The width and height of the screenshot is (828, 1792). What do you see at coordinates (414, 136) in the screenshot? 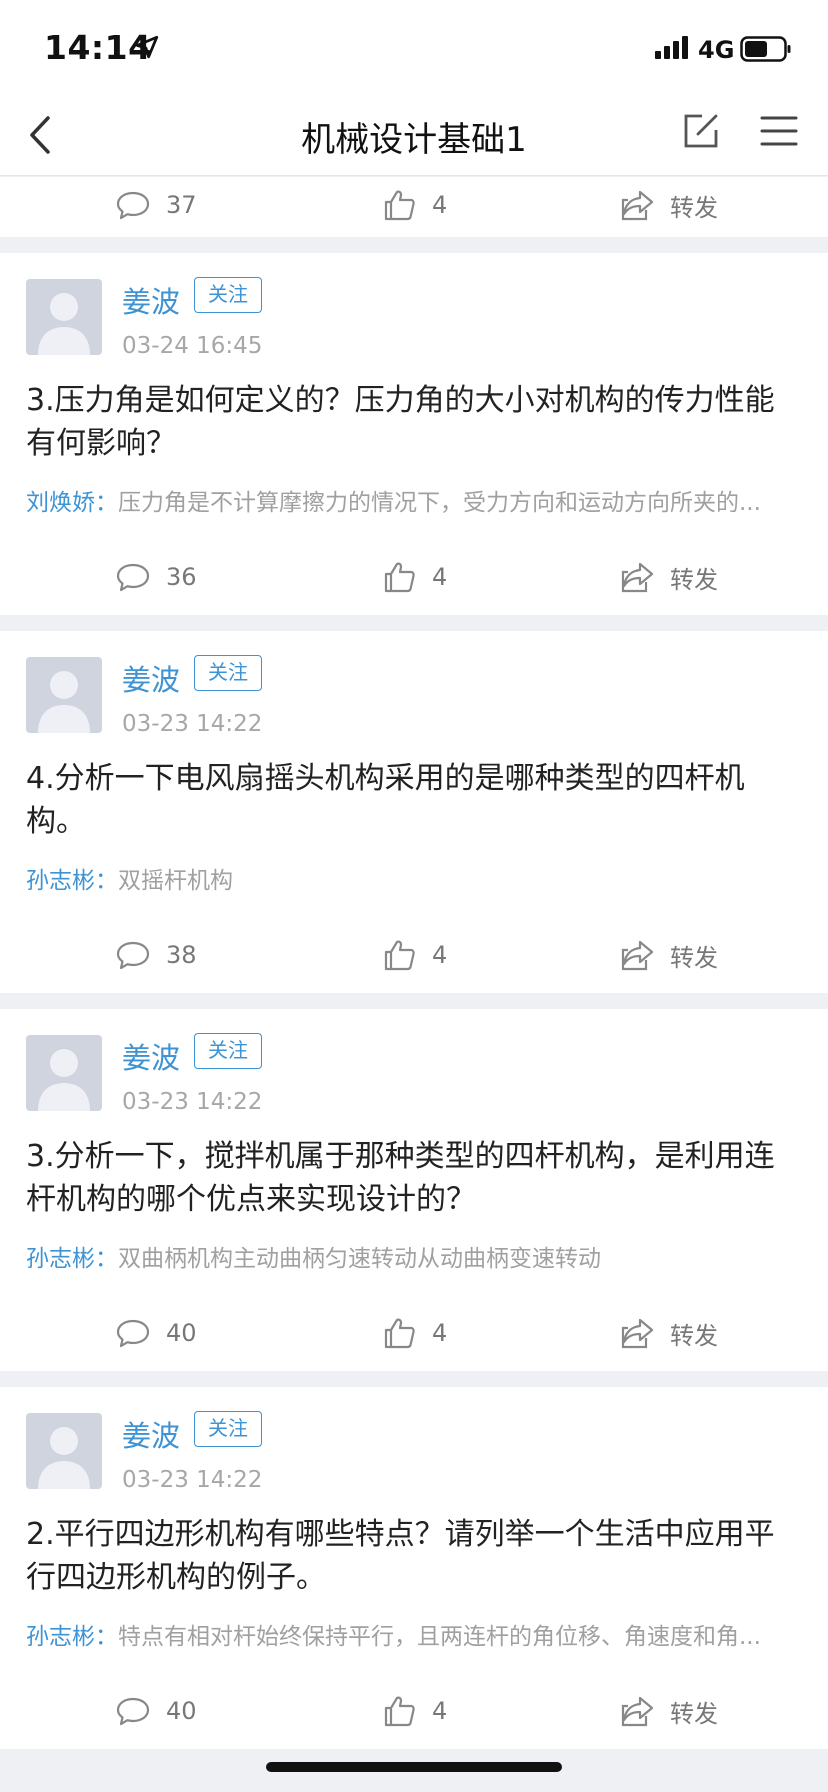
I see `nav-bar: 机械设计基础1` at bounding box center [414, 136].